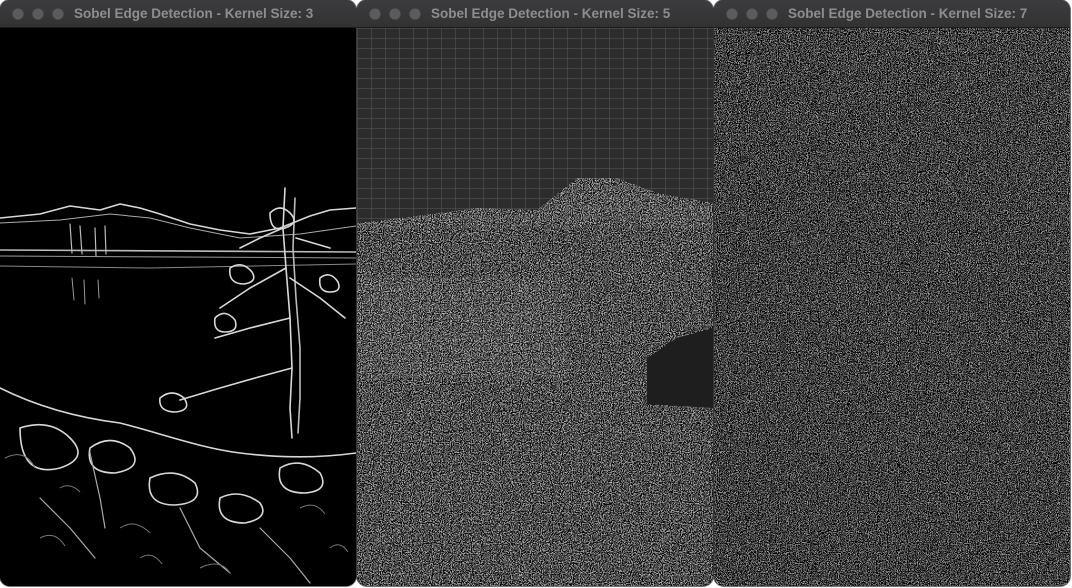  I want to click on titlebar: Sobel Edge Detection - Kernel Size: 5, so click(535, 14).